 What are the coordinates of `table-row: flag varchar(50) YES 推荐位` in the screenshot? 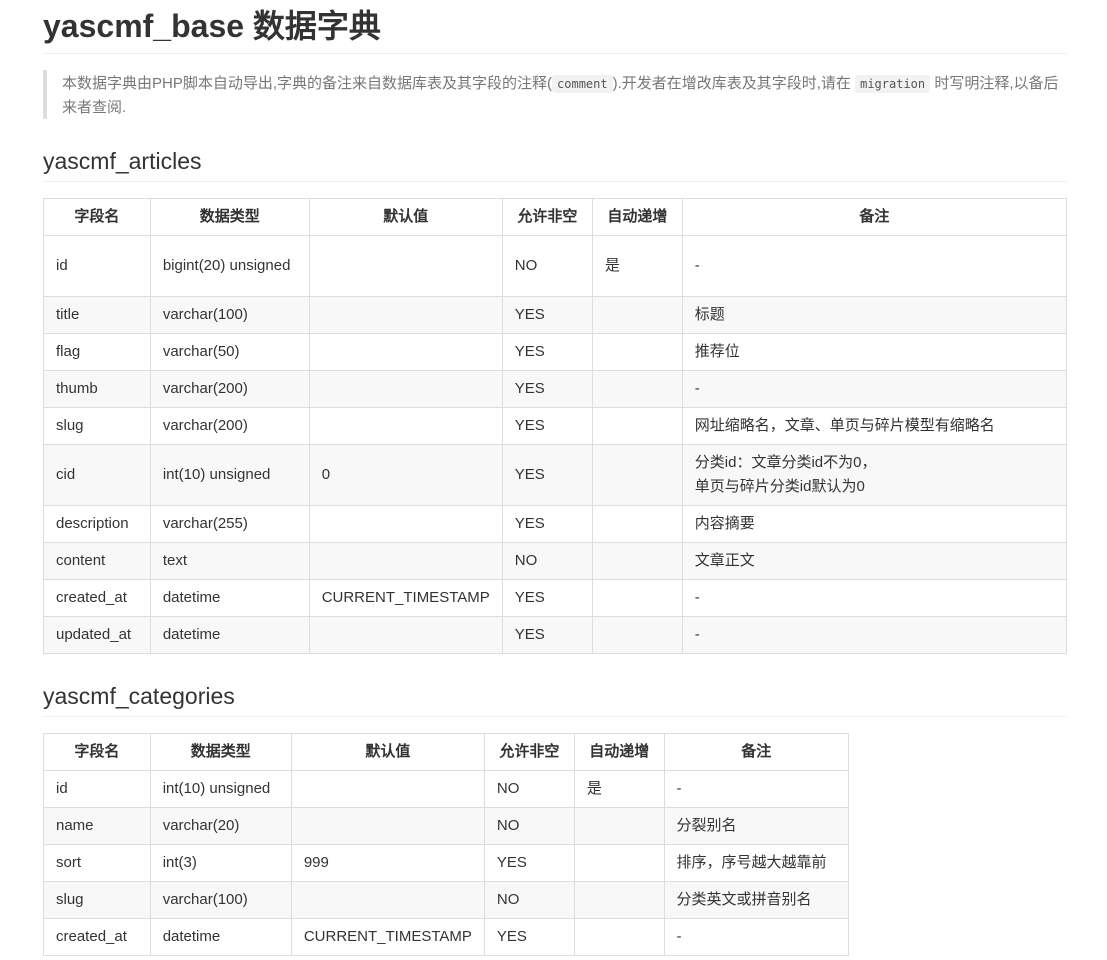 It's located at (555, 352).